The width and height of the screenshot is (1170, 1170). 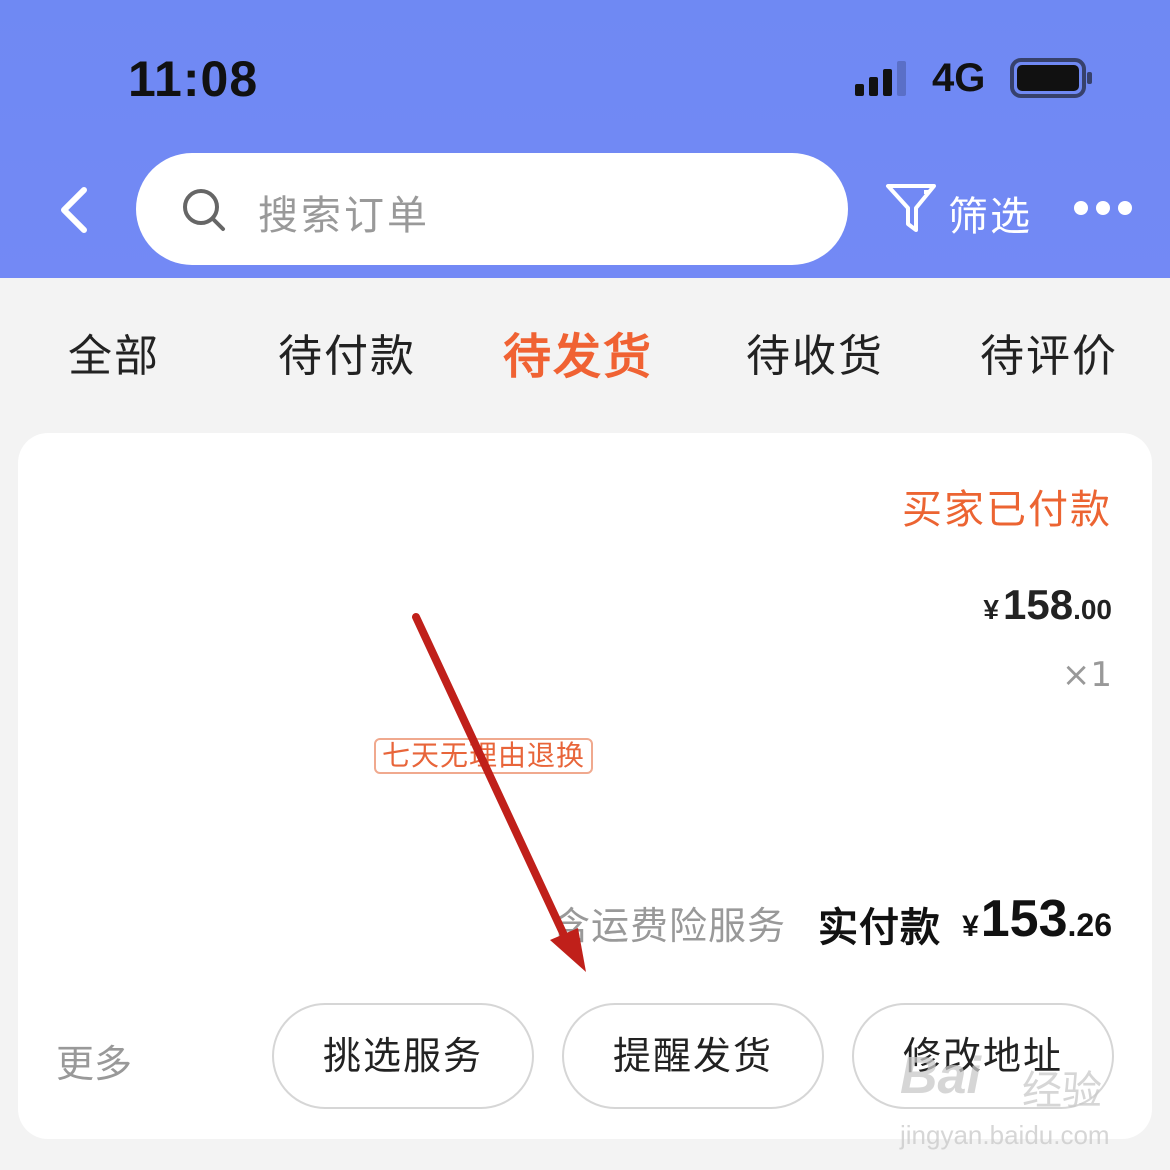 What do you see at coordinates (990, 217) in the screenshot?
I see `filter-label: 筛选` at bounding box center [990, 217].